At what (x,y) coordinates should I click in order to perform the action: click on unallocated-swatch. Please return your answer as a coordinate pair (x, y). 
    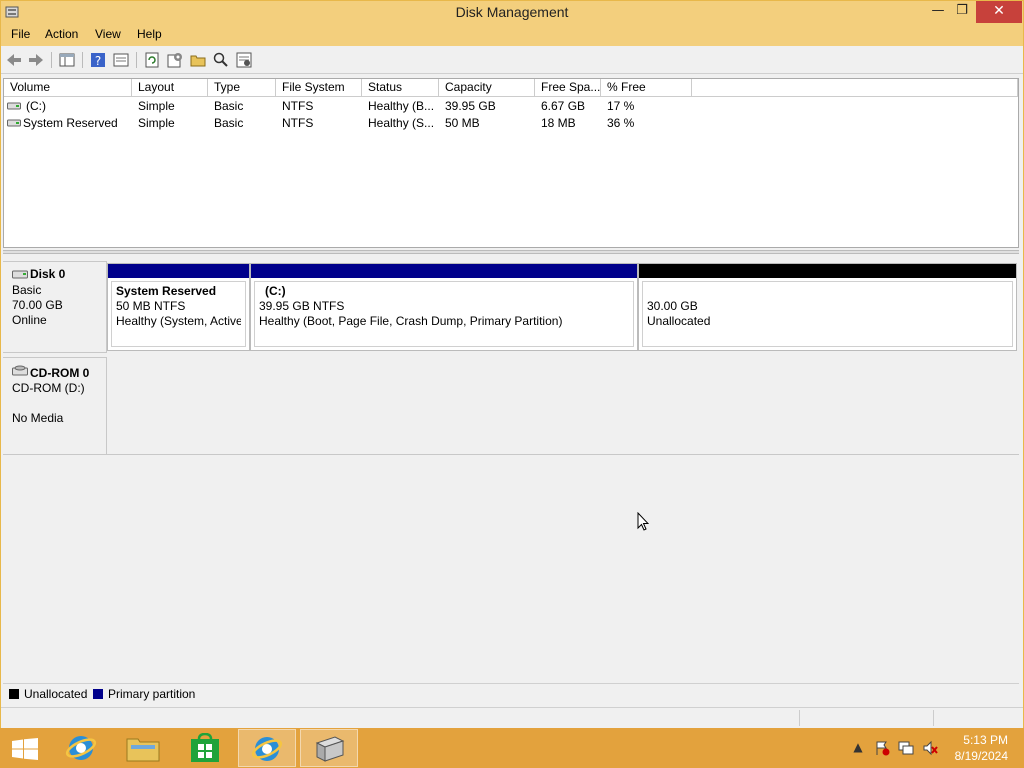
    Looking at the image, I should click on (14, 694).